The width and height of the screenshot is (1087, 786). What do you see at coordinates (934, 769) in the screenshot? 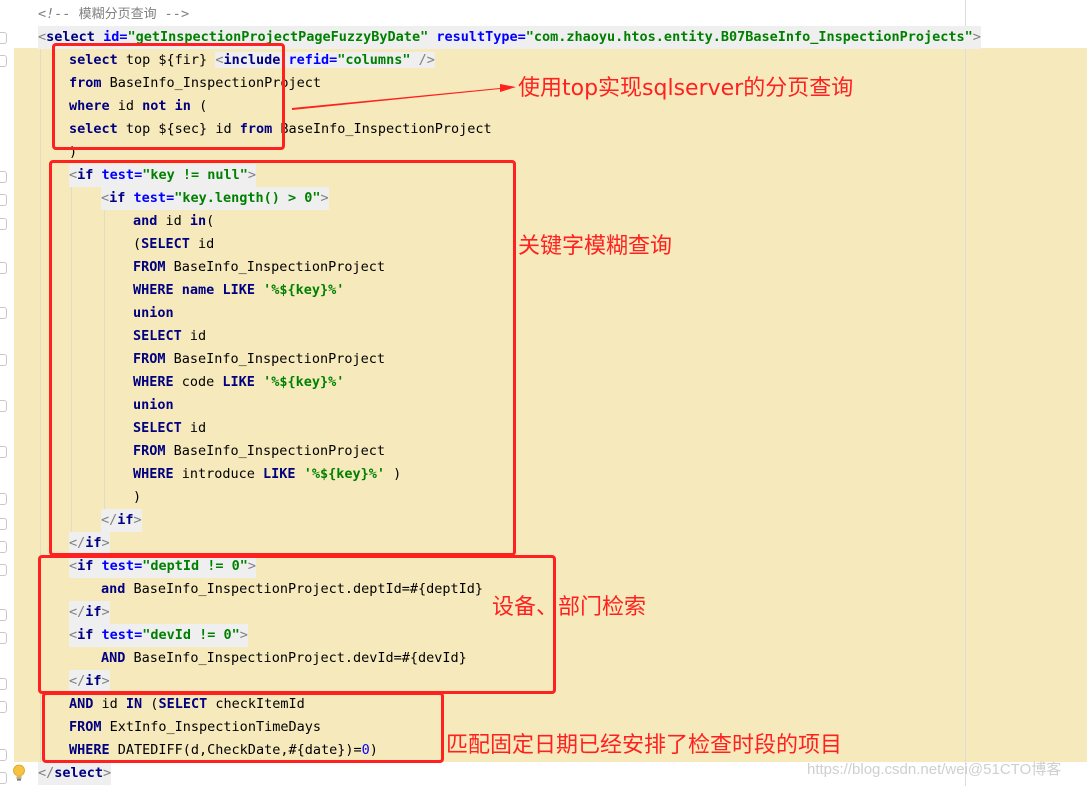
I see `watermark: https://blog.csdn.net/wei@51CTO博客` at bounding box center [934, 769].